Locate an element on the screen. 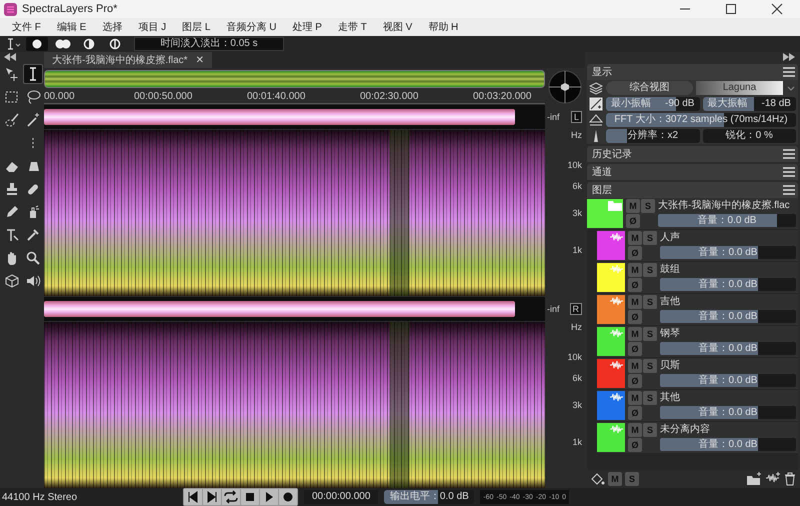 The height and width of the screenshot is (506, 800). play-icon is located at coordinates (269, 497).